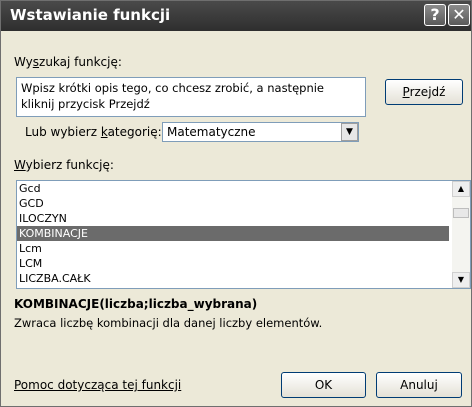 This screenshot has width=472, height=407. I want to click on close-icon: ✕, so click(459, 15).